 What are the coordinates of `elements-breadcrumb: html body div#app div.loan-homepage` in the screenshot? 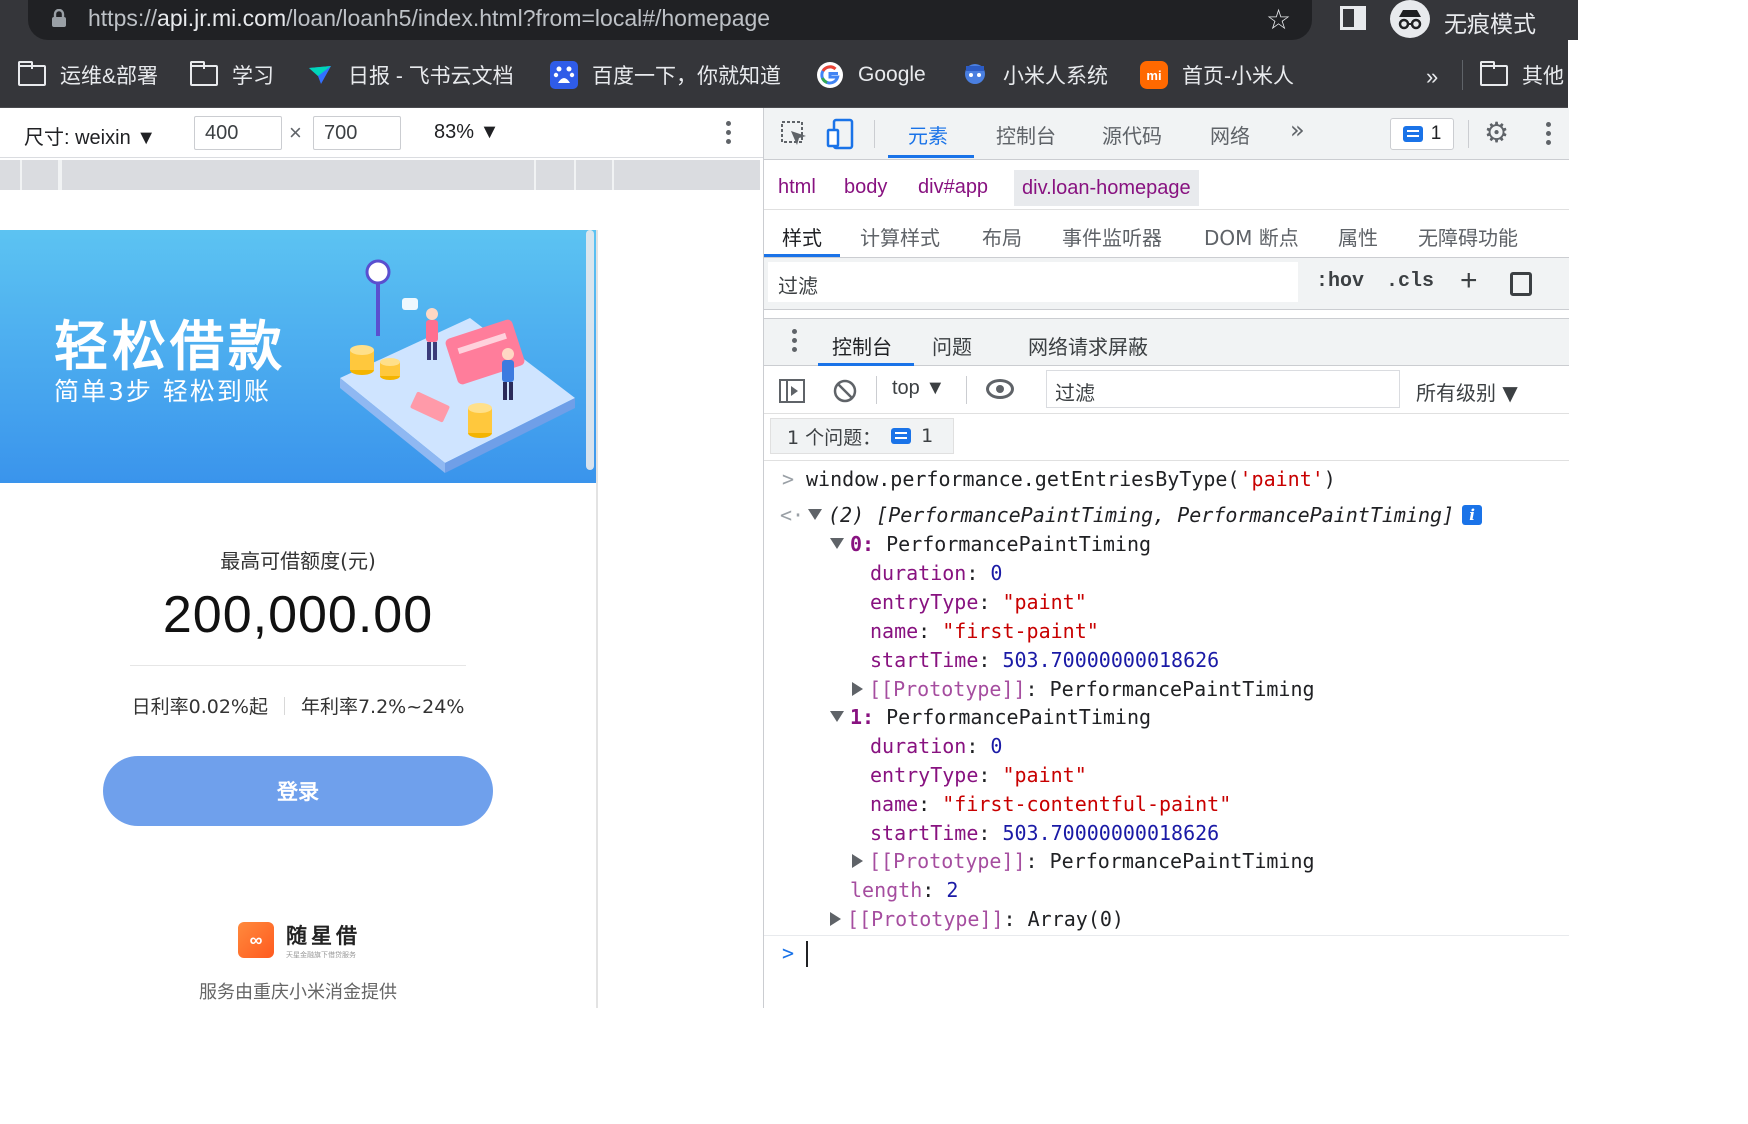 It's located at (1166, 188).